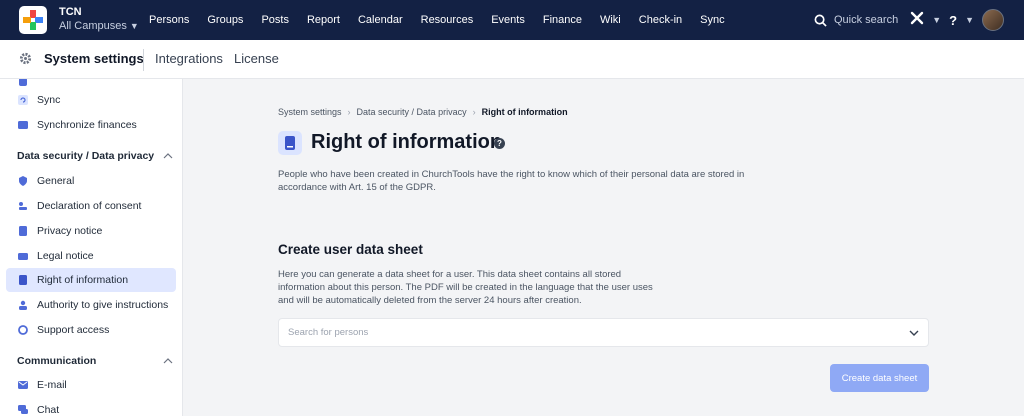 The width and height of the screenshot is (1024, 416). What do you see at coordinates (65, 256) in the screenshot?
I see `sidebar-item-label: Legal notice` at bounding box center [65, 256].